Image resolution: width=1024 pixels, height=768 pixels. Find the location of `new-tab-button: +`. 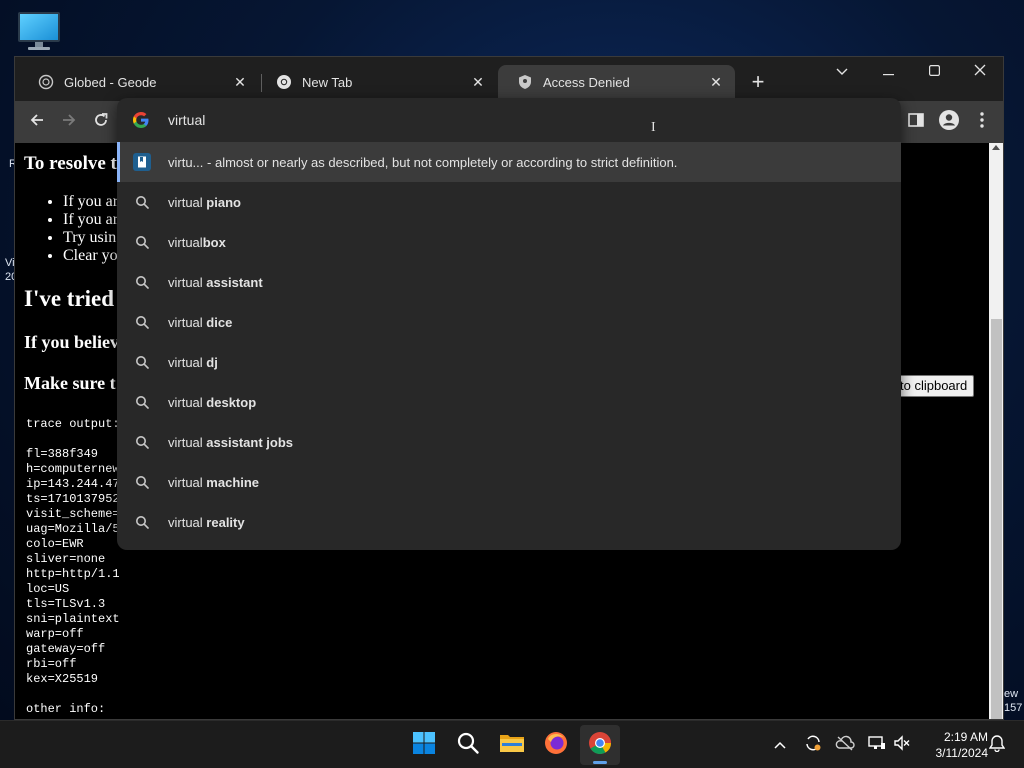

new-tab-button: + is located at coordinates (758, 83).